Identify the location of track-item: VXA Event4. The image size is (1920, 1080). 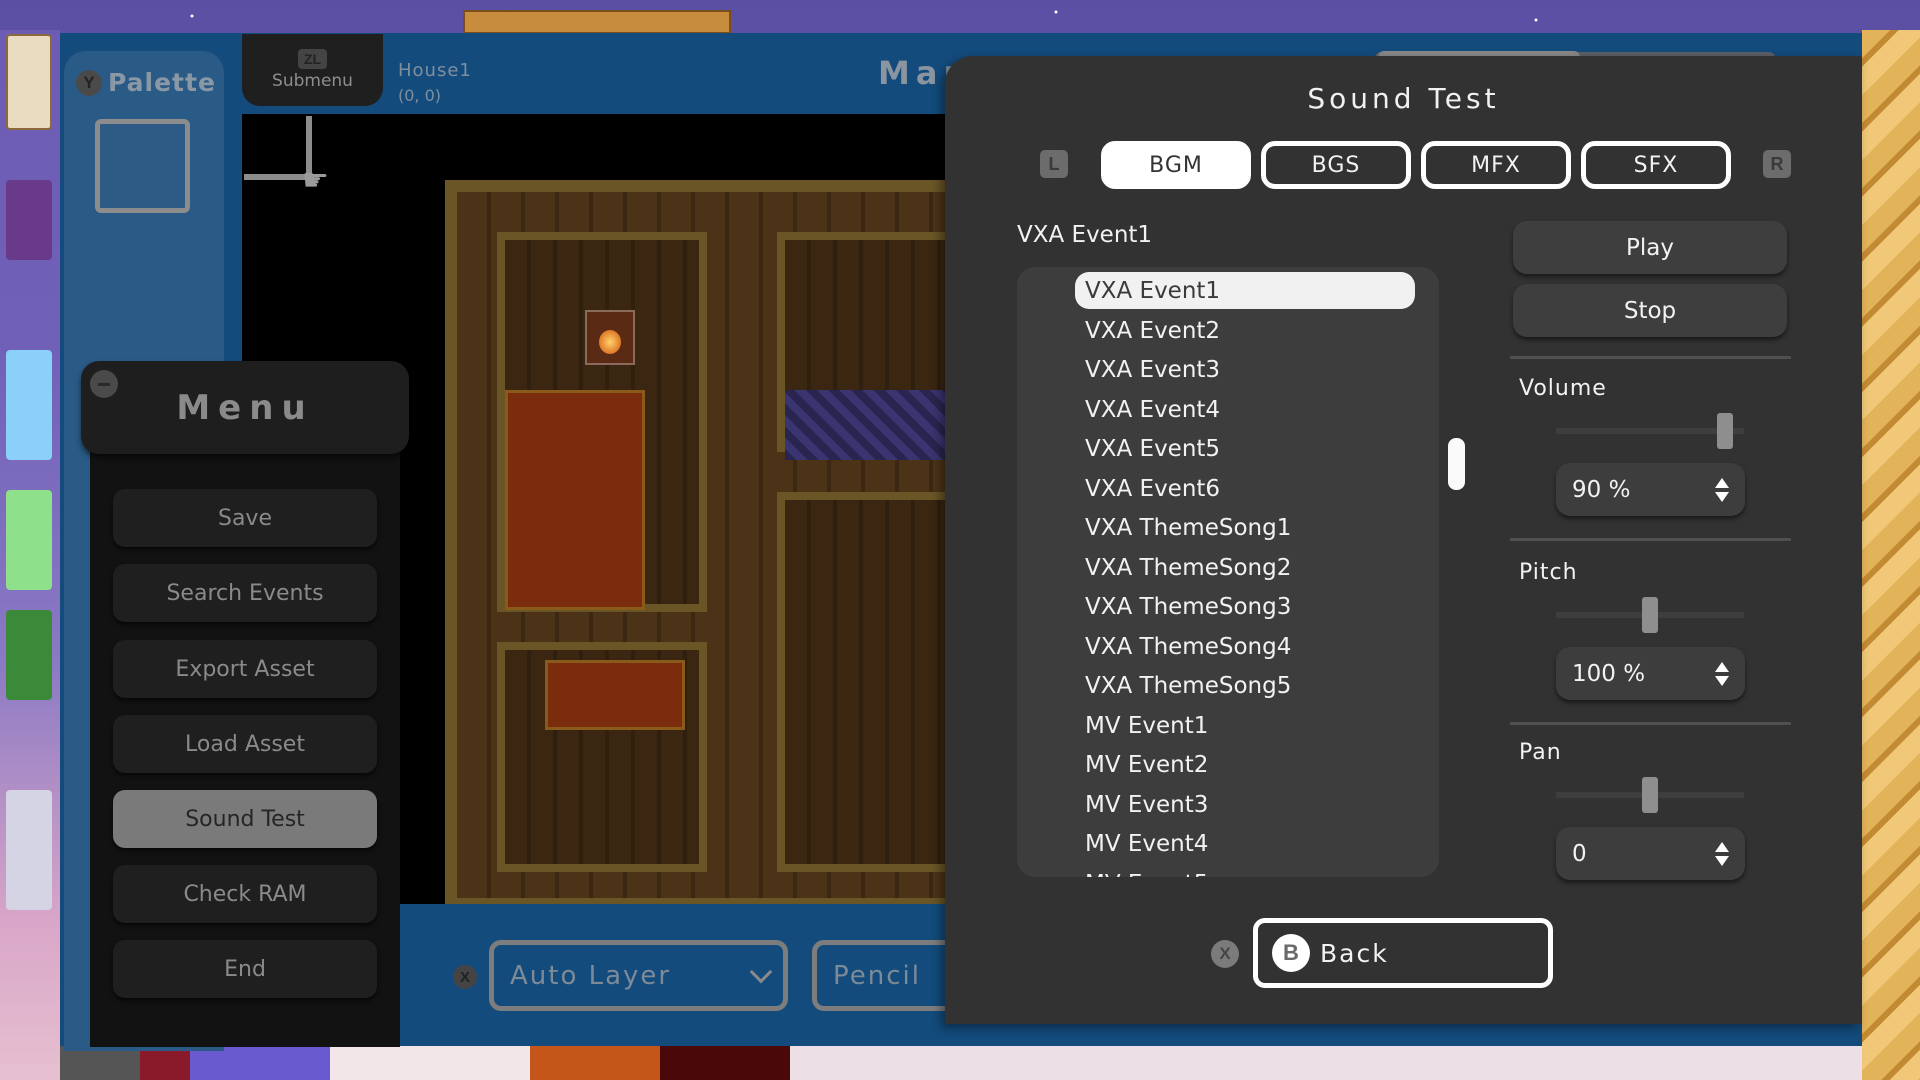
(1245, 409).